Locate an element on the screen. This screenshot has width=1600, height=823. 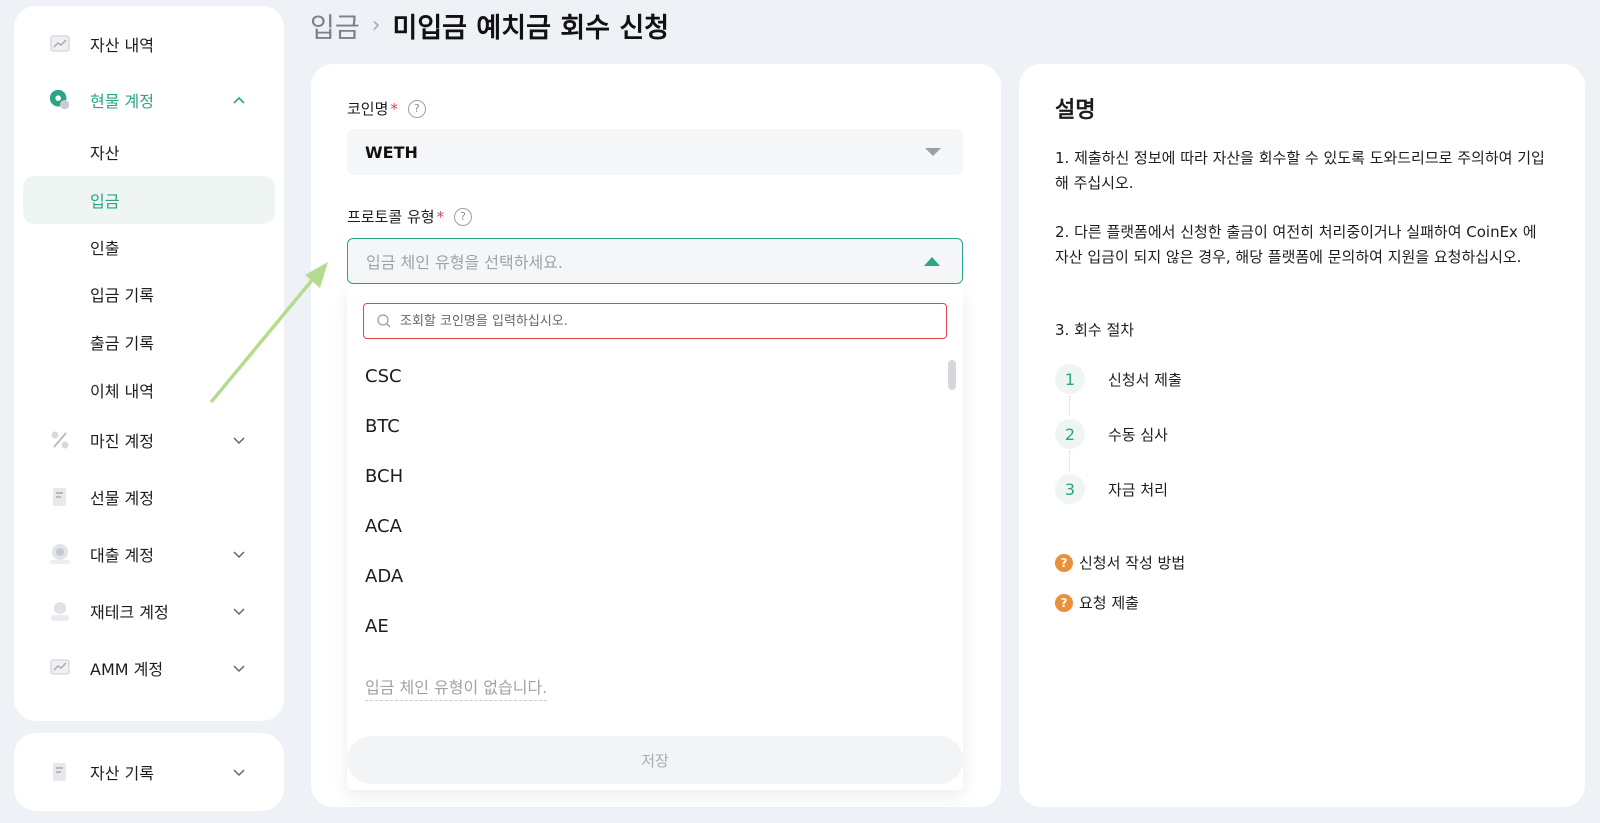
step-text: 수동 심사 is located at coordinates (1138, 434).